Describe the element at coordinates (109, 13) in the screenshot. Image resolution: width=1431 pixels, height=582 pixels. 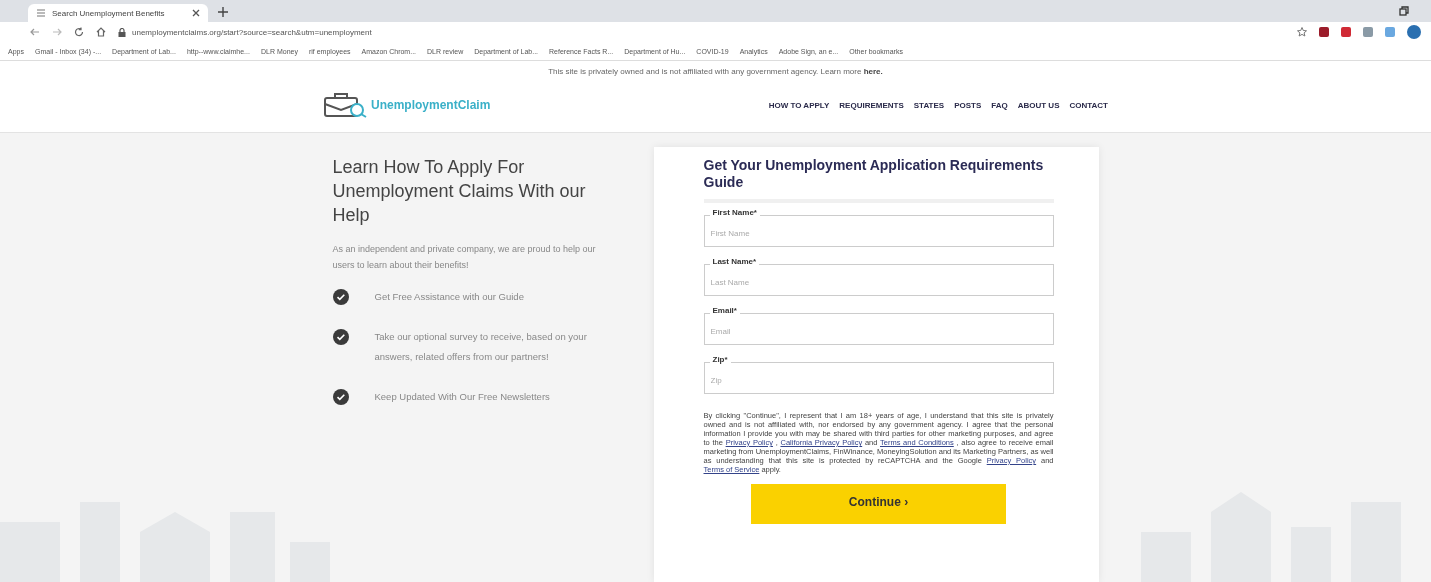
I see `tab-title: Search Unemployment Benefits` at that location.